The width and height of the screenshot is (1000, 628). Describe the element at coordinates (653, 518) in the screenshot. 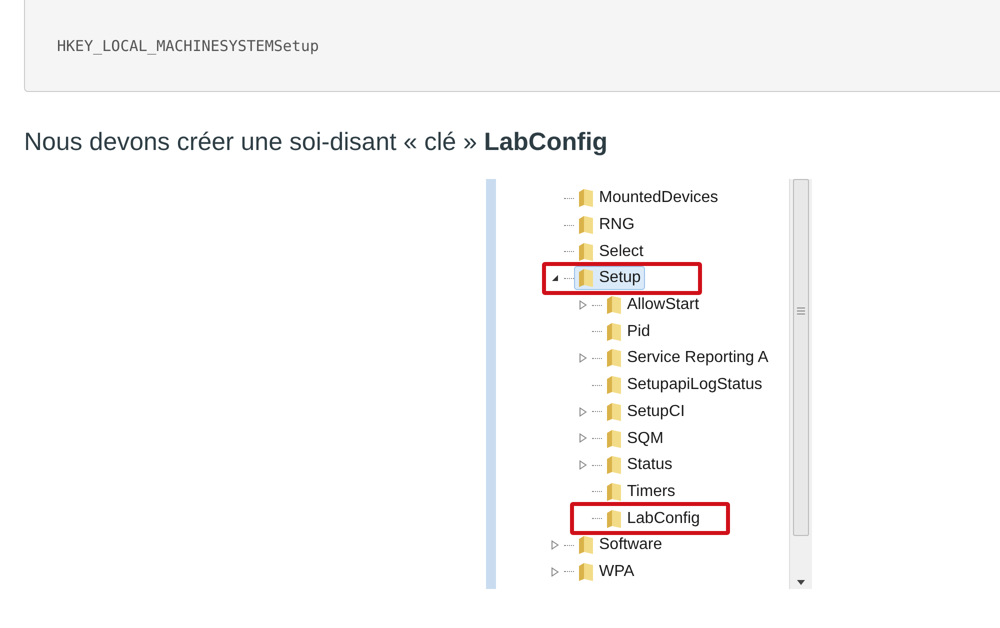

I see `tree-item: LabConfig` at that location.